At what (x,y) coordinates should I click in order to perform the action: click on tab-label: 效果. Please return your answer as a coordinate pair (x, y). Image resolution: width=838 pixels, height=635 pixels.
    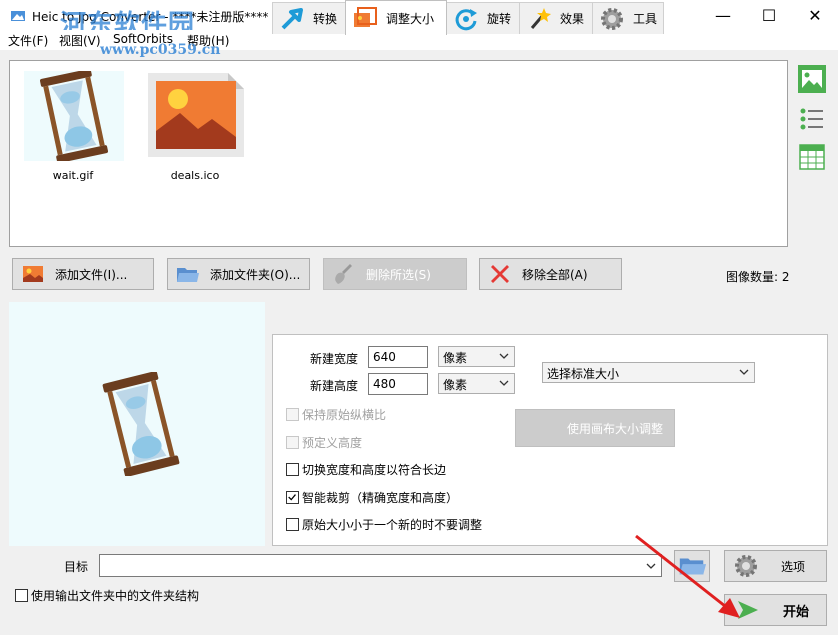
    Looking at the image, I should click on (572, 19).